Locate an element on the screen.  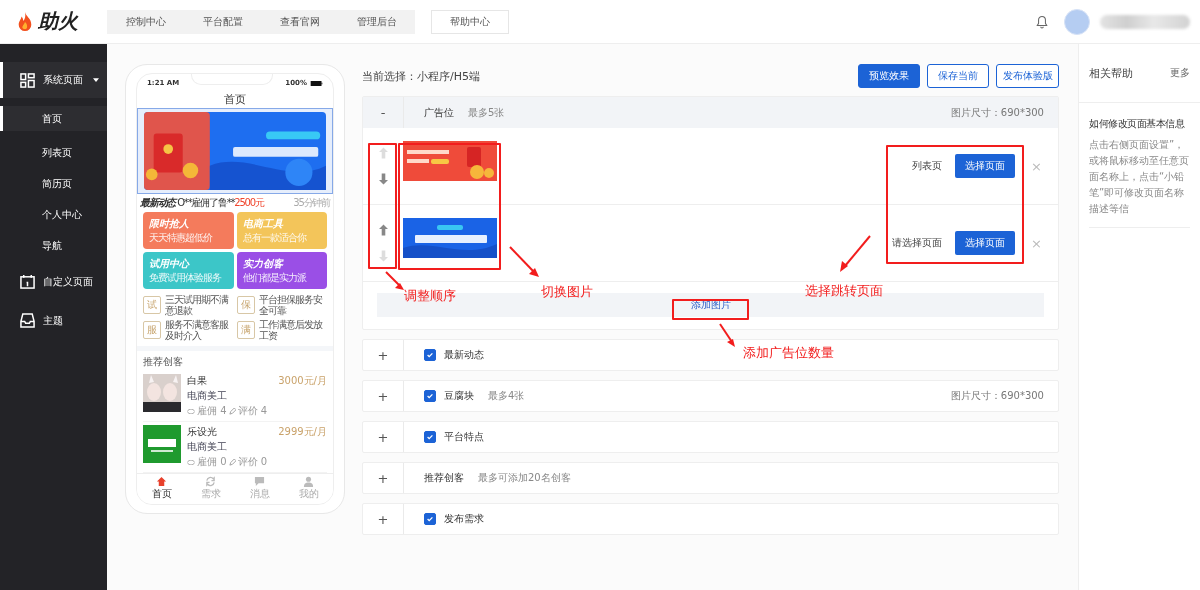
link-target: 列表页 is located at coordinates (927, 166).